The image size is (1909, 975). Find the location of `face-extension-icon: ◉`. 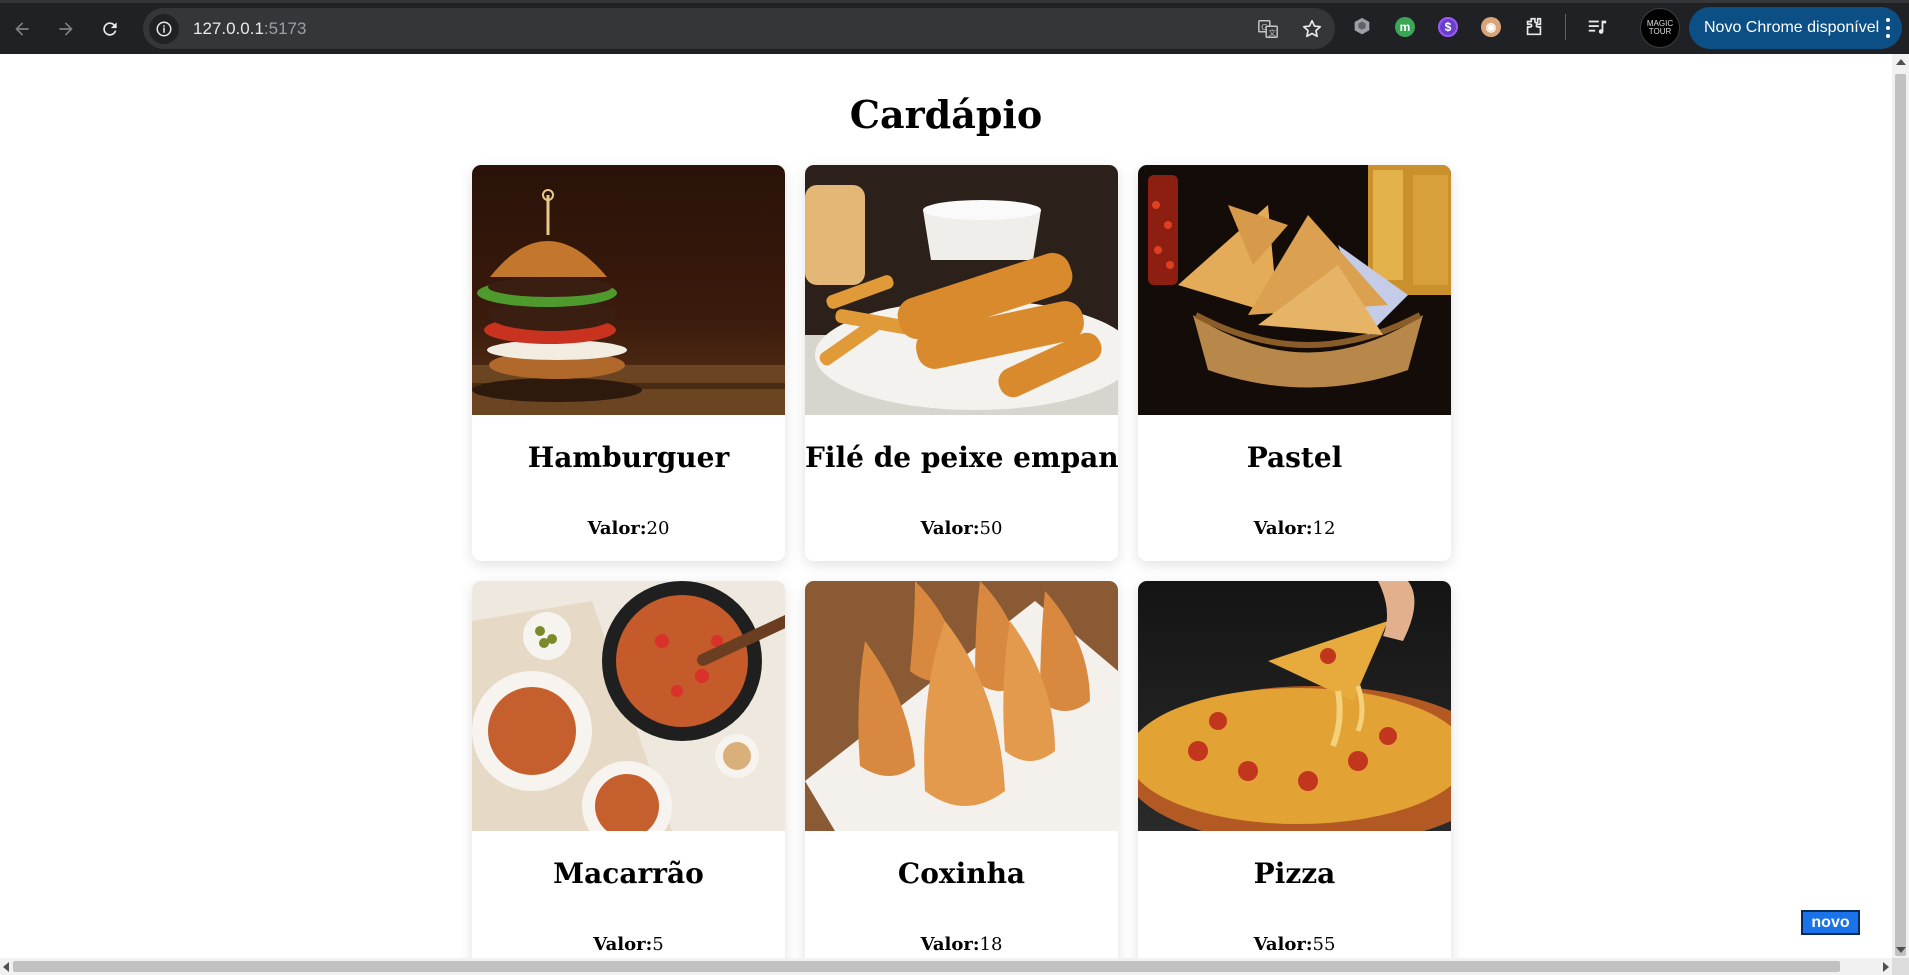

face-extension-icon: ◉ is located at coordinates (1491, 27).